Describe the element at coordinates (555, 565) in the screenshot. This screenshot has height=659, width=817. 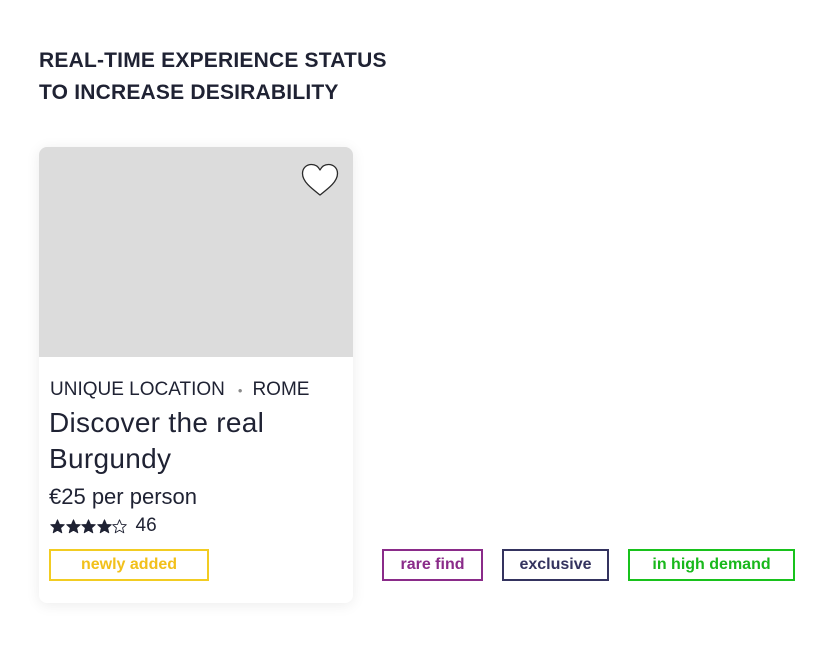
I see `badge-exclusive: exclusive` at that location.